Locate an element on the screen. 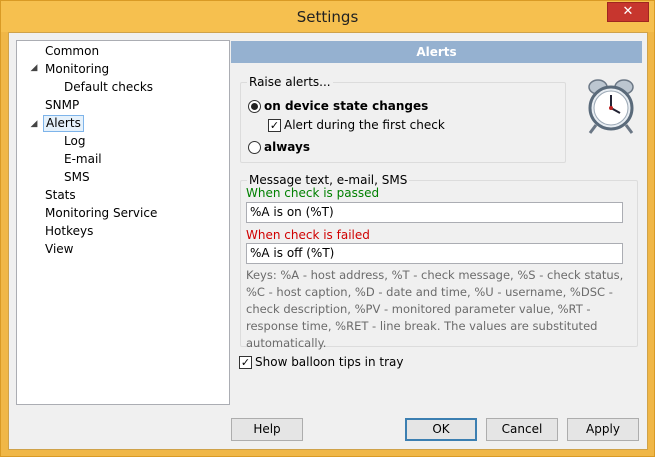 This screenshot has width=655, height=457. window-title: Settings is located at coordinates (327, 17).